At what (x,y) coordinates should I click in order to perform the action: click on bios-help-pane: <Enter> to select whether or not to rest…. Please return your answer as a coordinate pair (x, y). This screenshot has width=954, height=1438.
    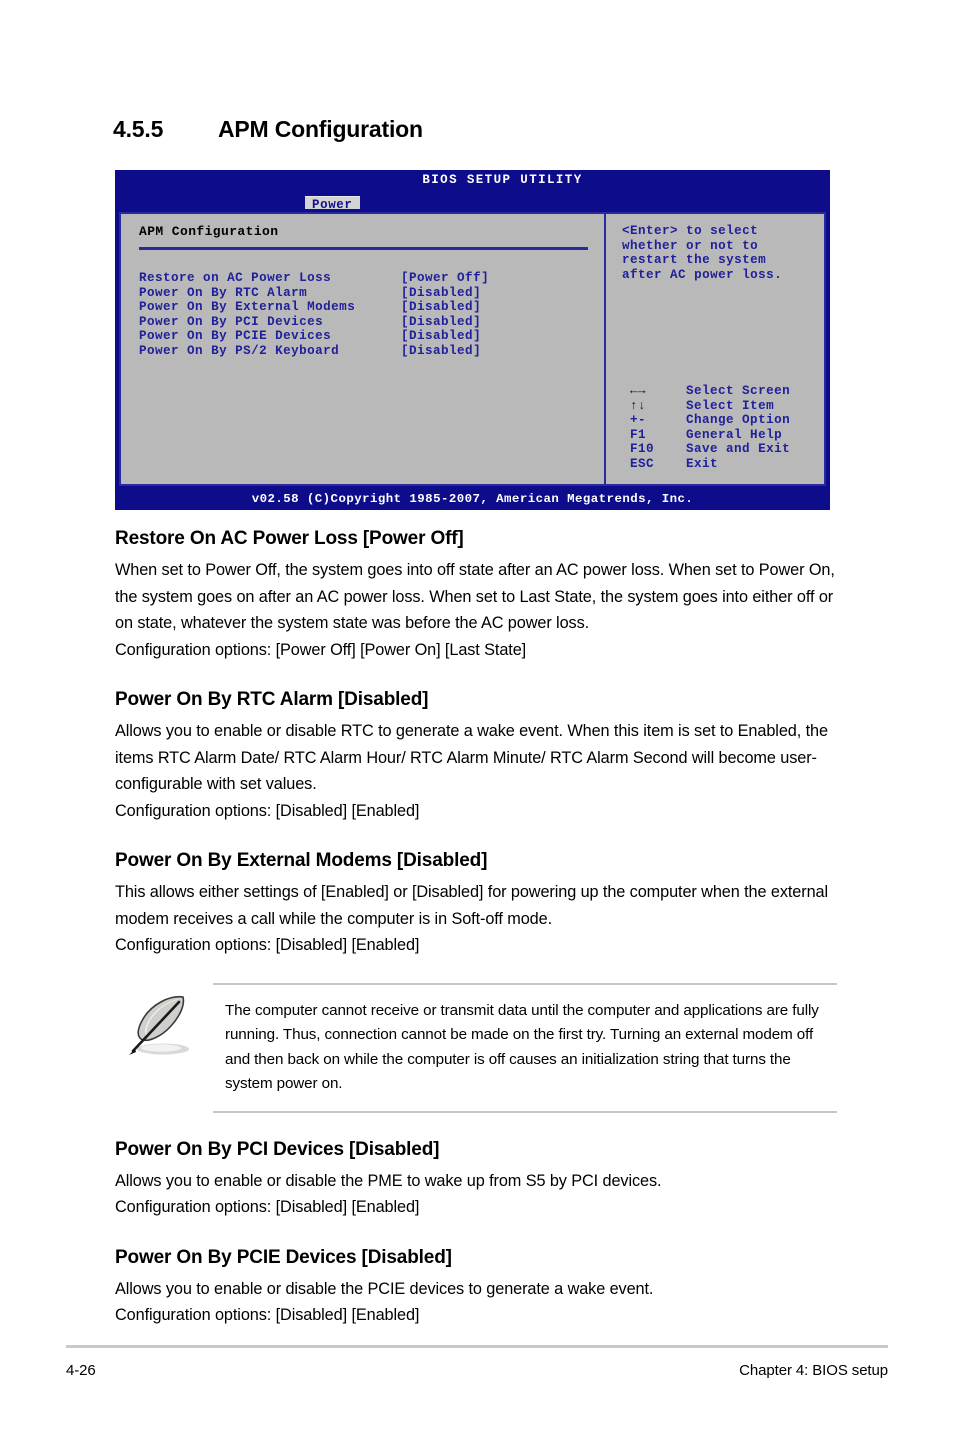
    Looking at the image, I should click on (715, 349).